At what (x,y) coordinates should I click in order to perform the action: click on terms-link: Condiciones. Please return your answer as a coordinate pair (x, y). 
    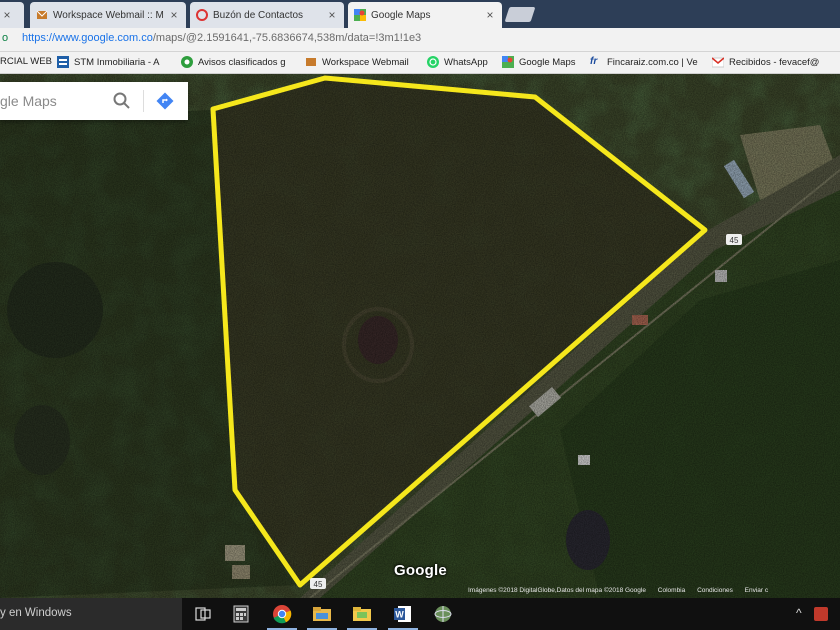
    Looking at the image, I should click on (715, 590).